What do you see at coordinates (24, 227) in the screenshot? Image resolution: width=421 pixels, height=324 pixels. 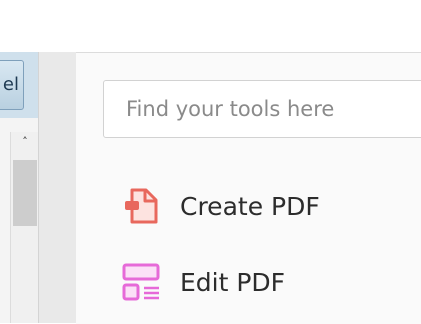 I see `vertical-scrollbar: ˄` at bounding box center [24, 227].